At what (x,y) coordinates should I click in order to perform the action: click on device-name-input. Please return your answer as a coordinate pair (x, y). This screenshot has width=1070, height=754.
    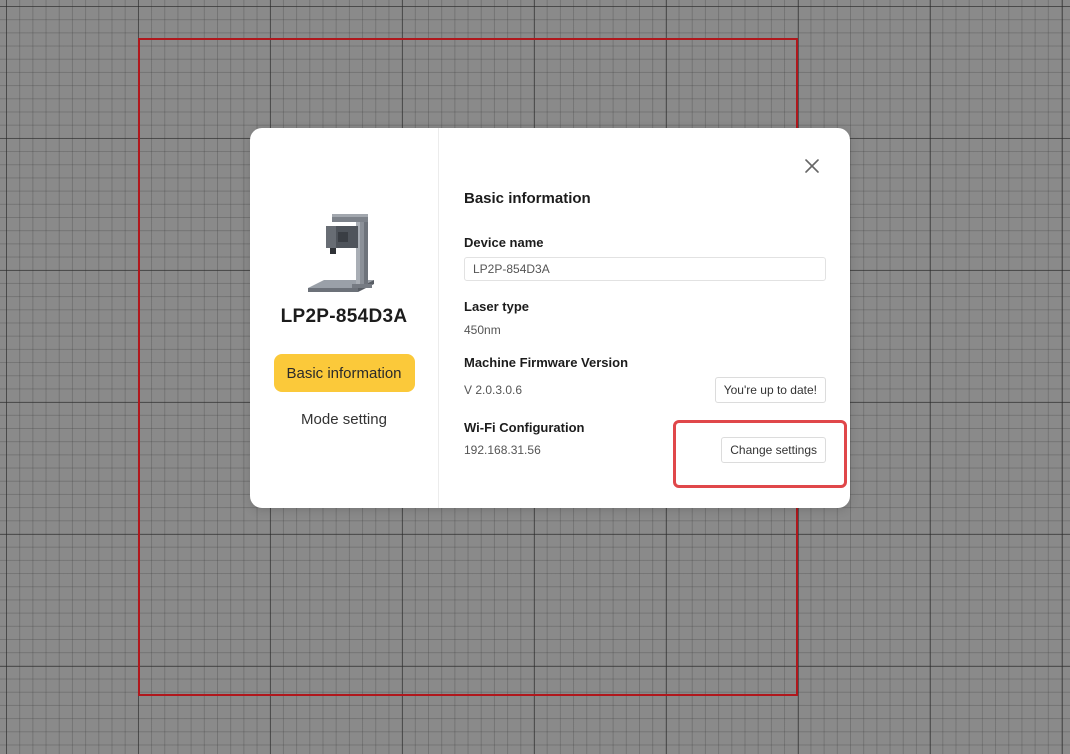
    Looking at the image, I should click on (645, 269).